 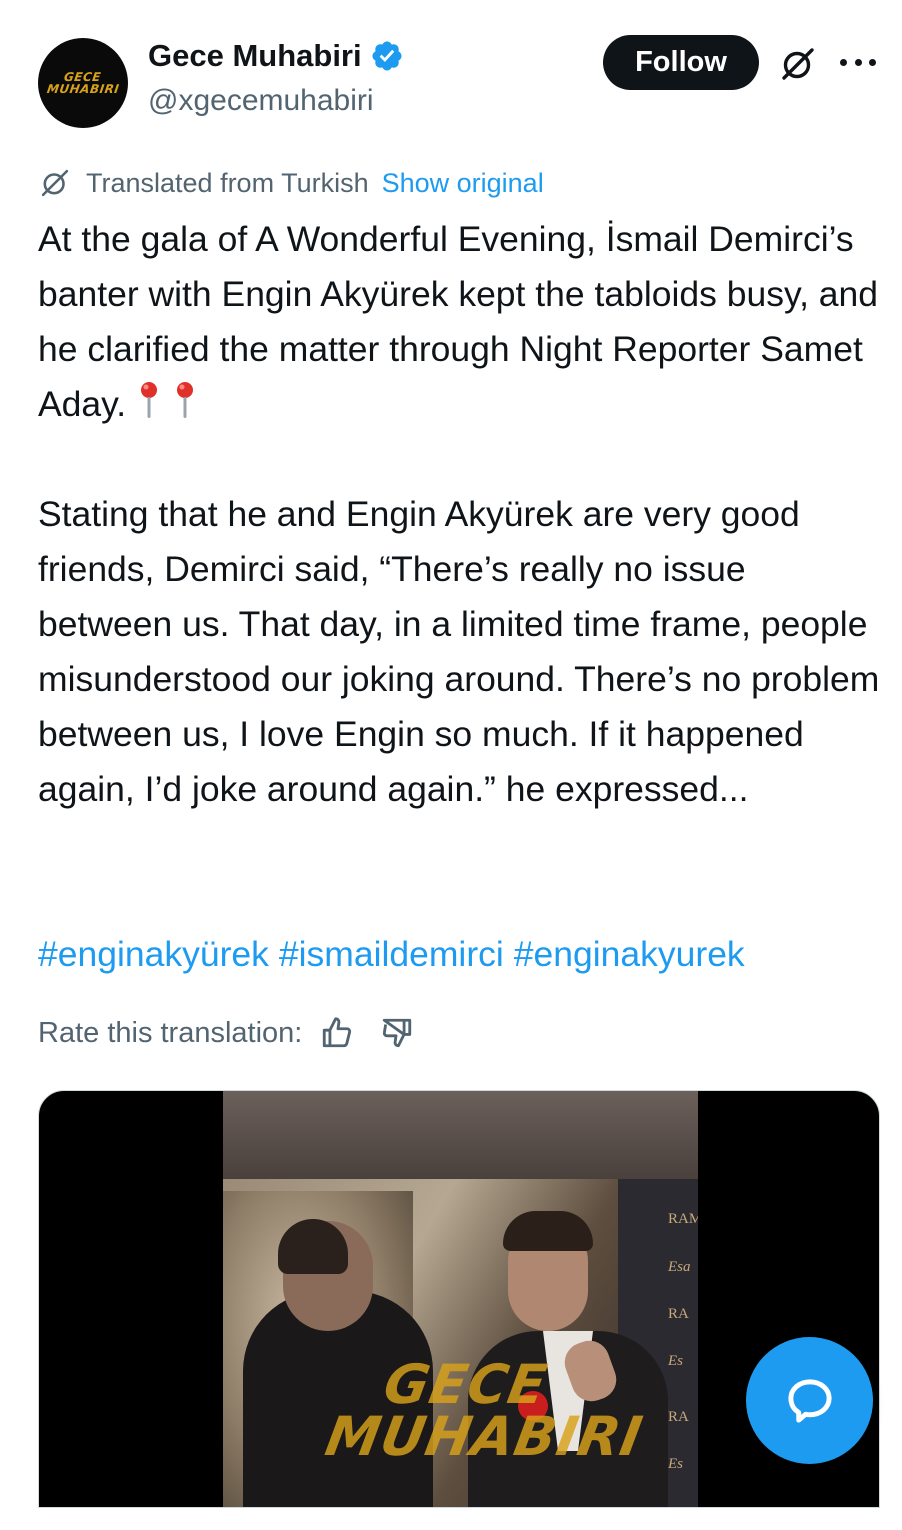 What do you see at coordinates (170, 1032) in the screenshot?
I see `rate-translation-label: Rate this translation:` at bounding box center [170, 1032].